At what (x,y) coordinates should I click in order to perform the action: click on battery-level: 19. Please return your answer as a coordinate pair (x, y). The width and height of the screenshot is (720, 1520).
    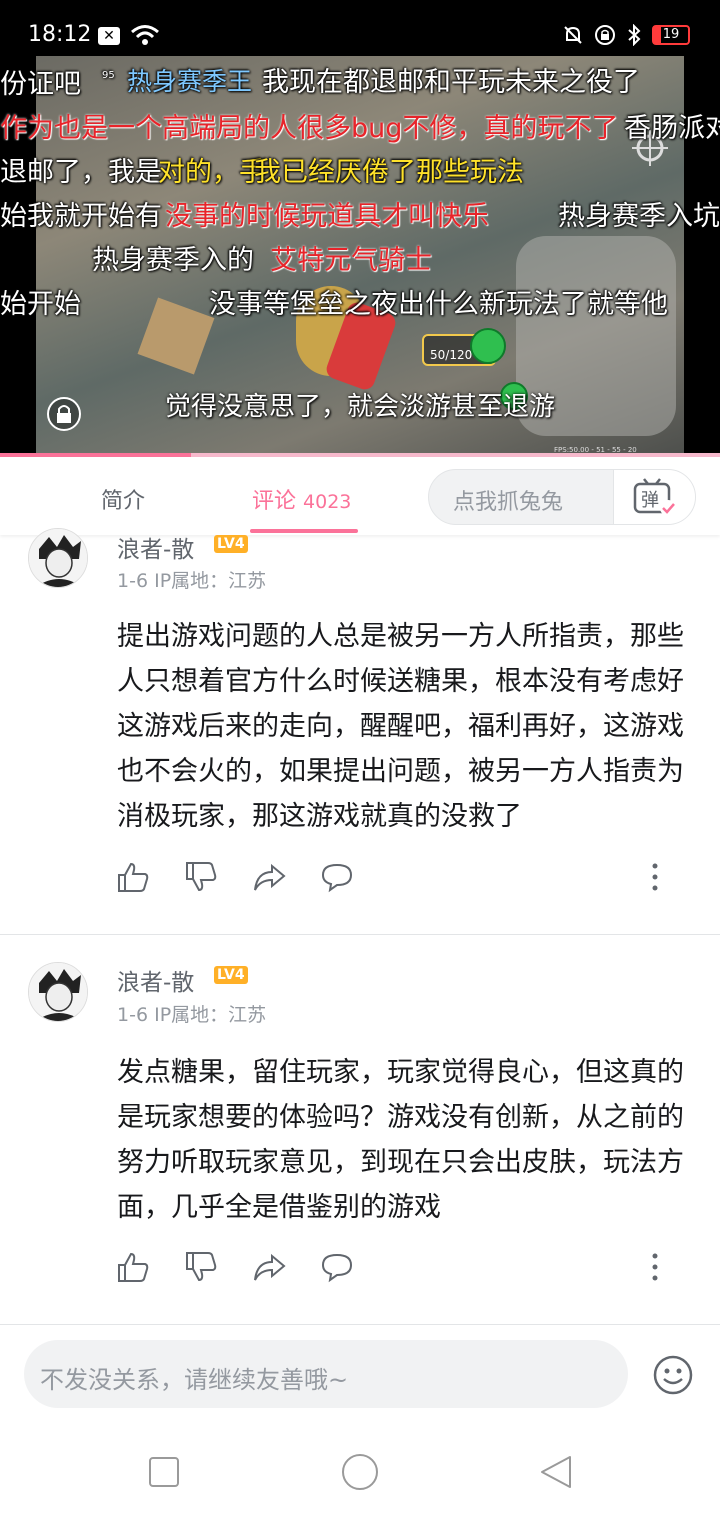
    Looking at the image, I should click on (671, 34).